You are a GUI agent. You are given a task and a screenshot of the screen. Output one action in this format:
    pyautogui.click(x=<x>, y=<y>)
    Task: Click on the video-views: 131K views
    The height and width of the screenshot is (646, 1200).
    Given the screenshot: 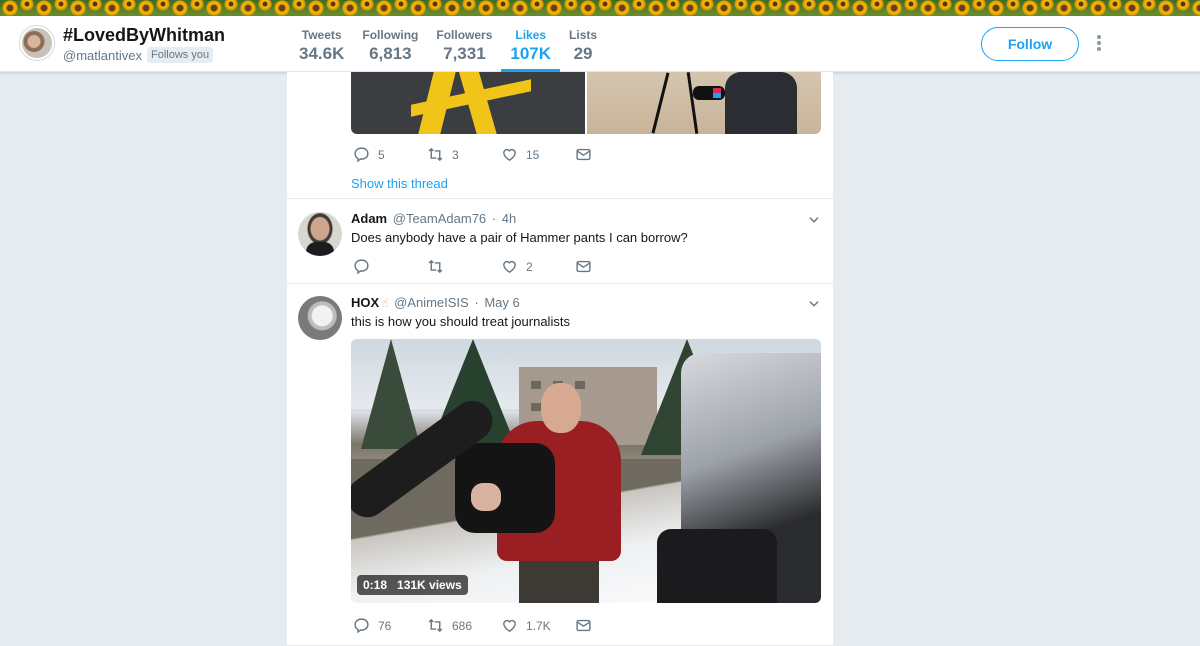 What is the action you would take?
    pyautogui.click(x=429, y=585)
    